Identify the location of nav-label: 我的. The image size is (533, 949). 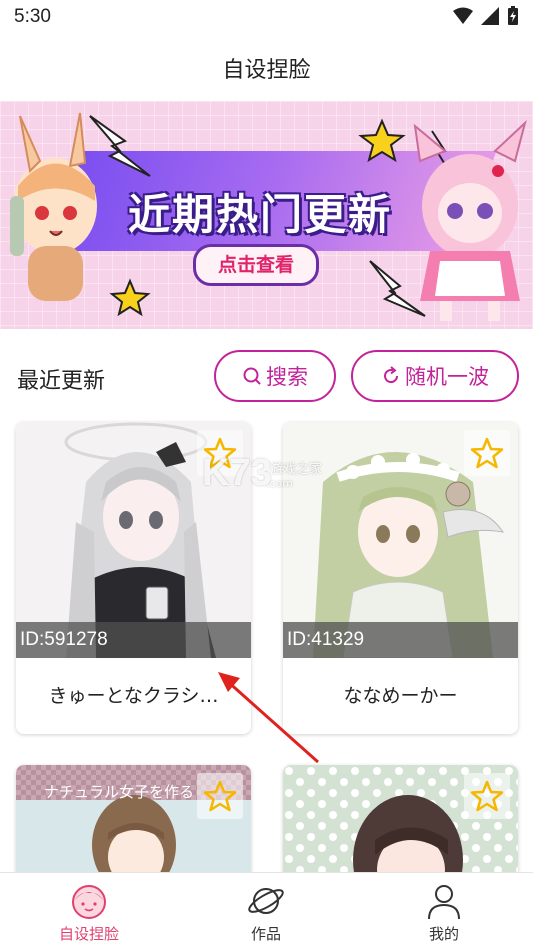
(443, 934).